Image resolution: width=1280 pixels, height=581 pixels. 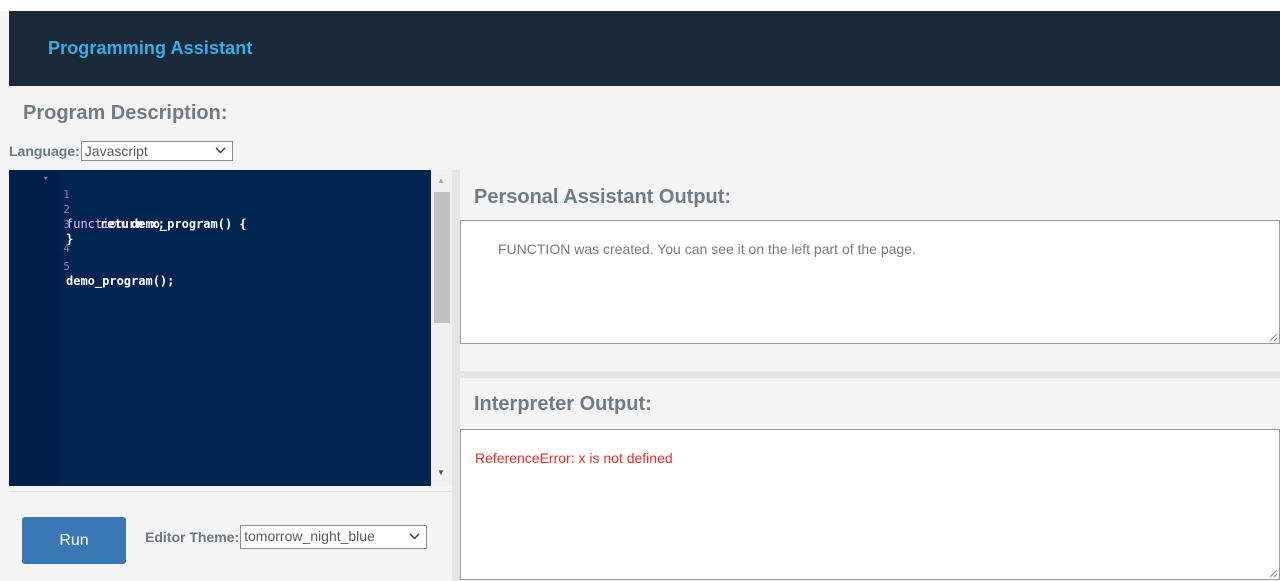 What do you see at coordinates (122, 224) in the screenshot?
I see `code-keyword: return` at bounding box center [122, 224].